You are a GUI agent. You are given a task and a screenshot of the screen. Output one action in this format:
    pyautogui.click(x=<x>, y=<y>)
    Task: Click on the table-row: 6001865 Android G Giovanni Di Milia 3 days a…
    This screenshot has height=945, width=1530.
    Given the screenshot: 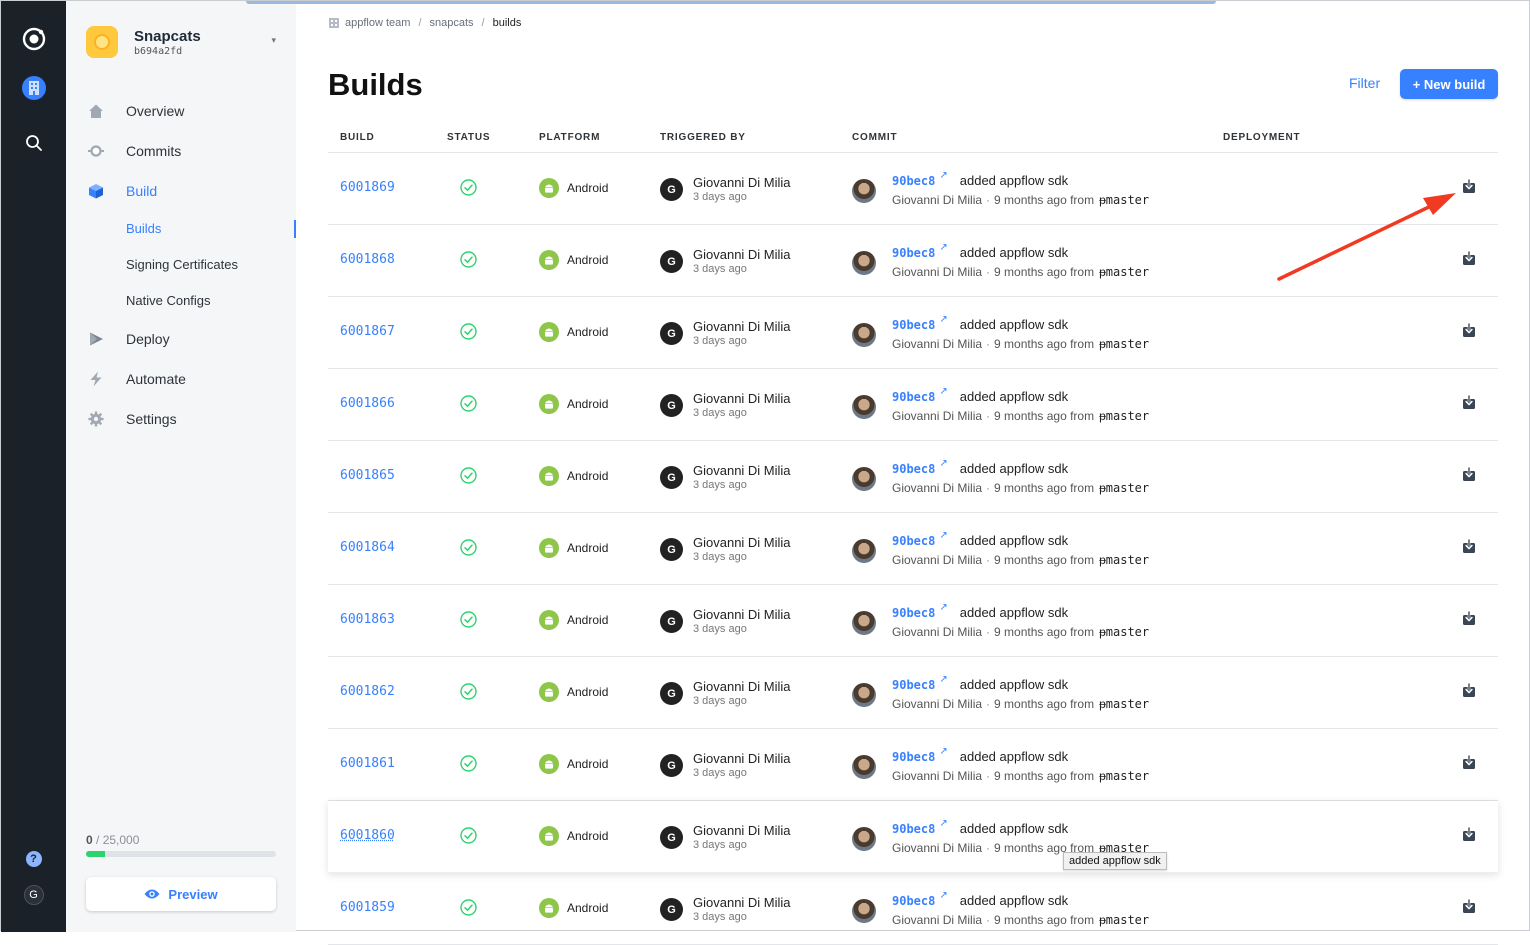 What is the action you would take?
    pyautogui.click(x=913, y=477)
    